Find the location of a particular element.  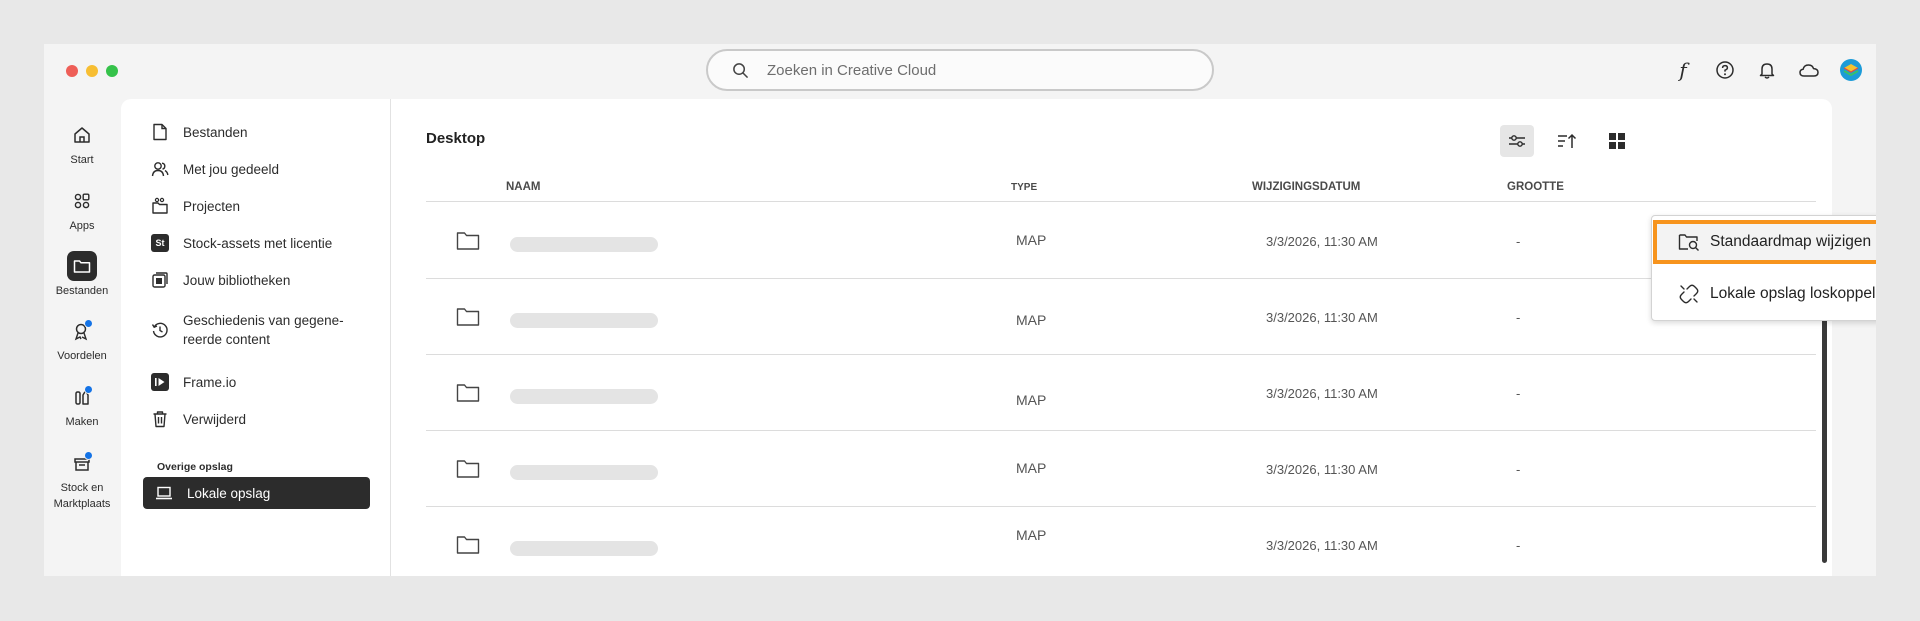

menu-item-standaardmap-wijzigen: Standaardmap wijzigen is located at coordinates (1764, 242).